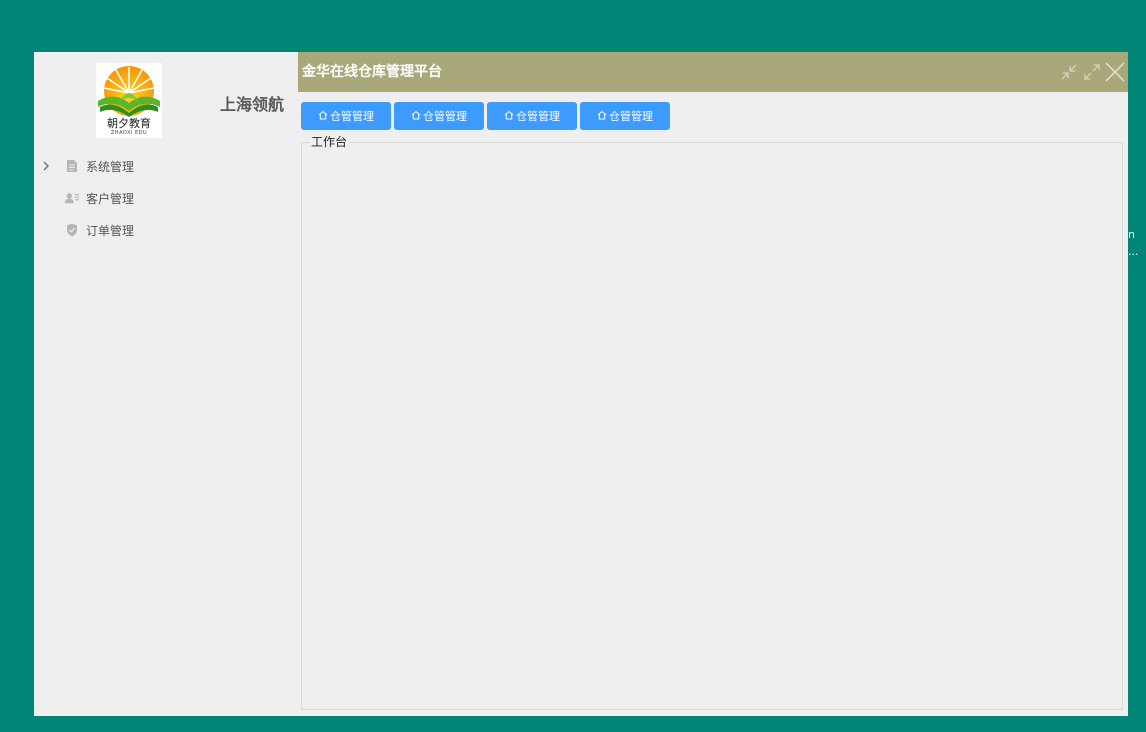 This screenshot has width=1146, height=732. Describe the element at coordinates (110, 230) in the screenshot. I see `sidebar-item-label: 订单管理` at that location.